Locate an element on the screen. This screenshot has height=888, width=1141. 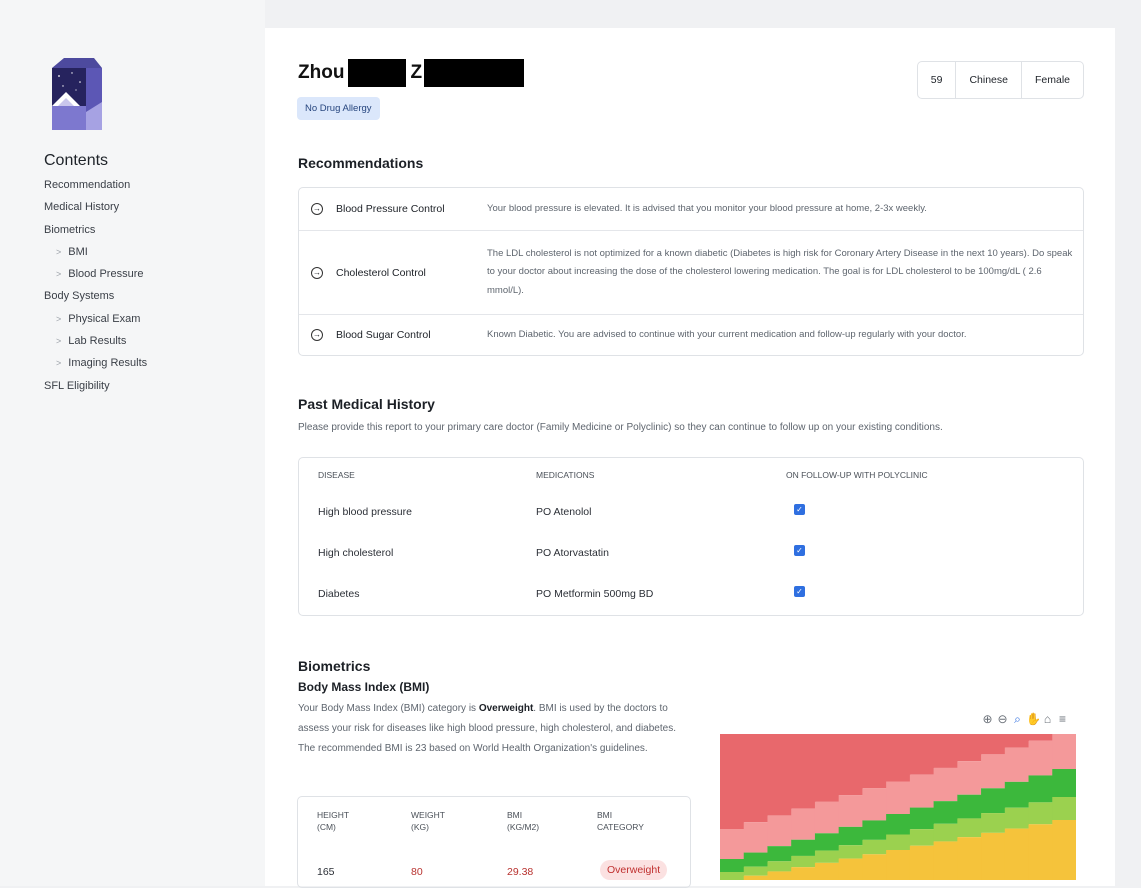
patient-first-name: Zhou is located at coordinates (321, 72).